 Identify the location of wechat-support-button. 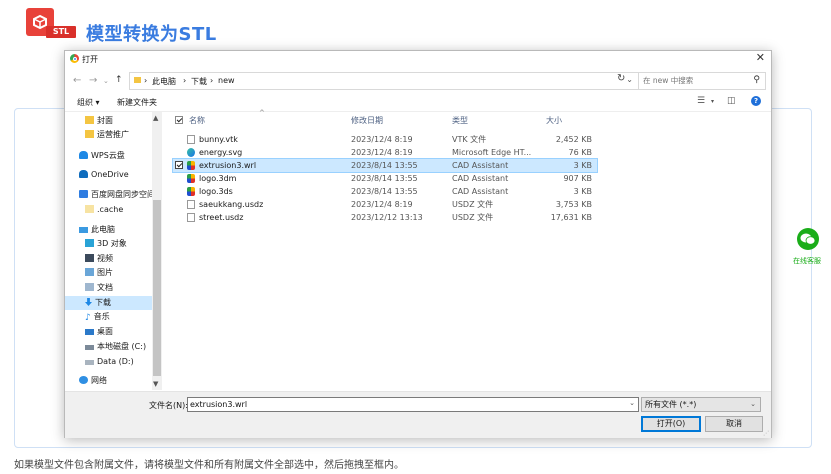
(808, 239).